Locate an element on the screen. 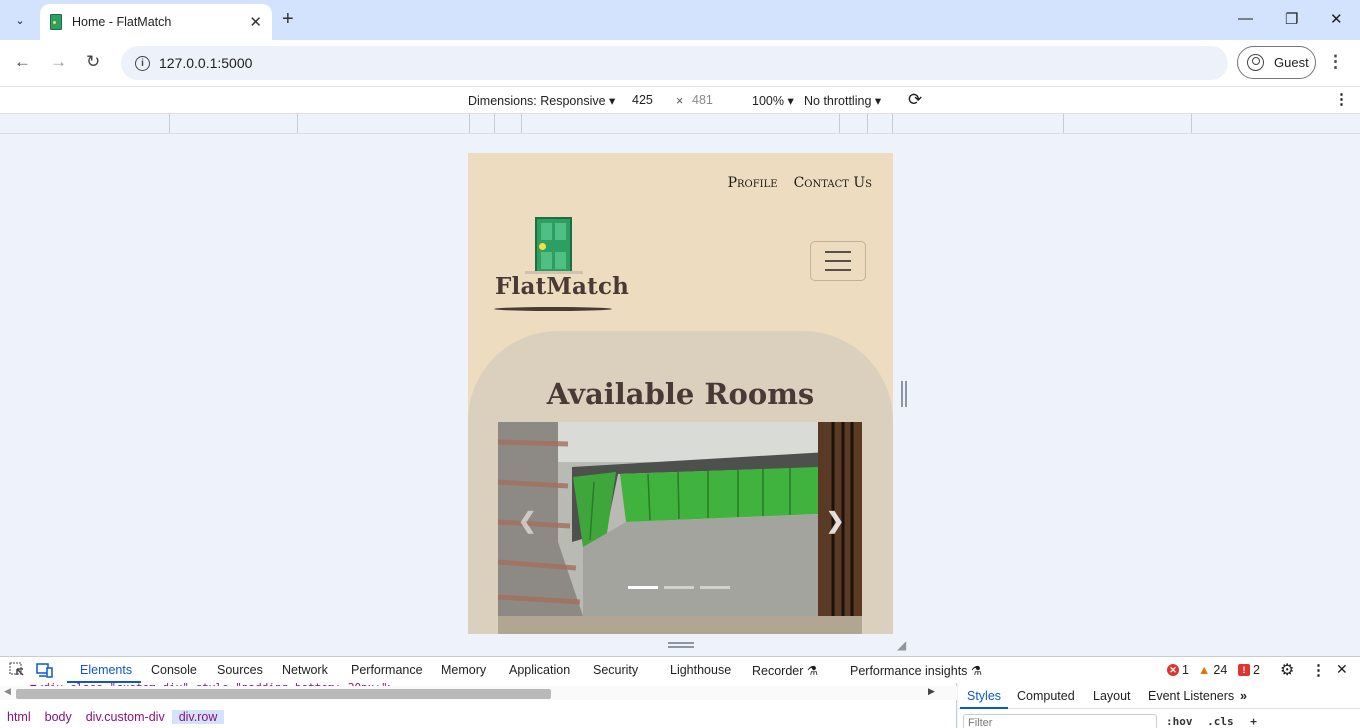 The image size is (1360, 728). tab-performance-insights: Performance insights ⚗ is located at coordinates (916, 670).